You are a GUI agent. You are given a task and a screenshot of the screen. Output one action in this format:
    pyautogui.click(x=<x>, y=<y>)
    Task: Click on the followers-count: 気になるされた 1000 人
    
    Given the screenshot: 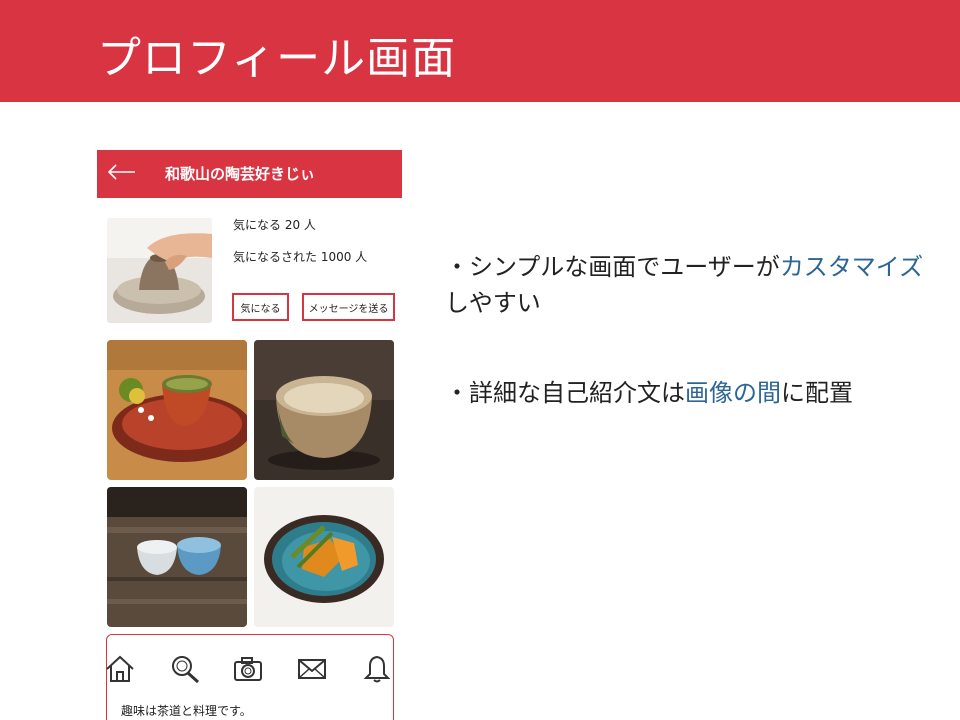 What is the action you would take?
    pyautogui.click(x=300, y=257)
    